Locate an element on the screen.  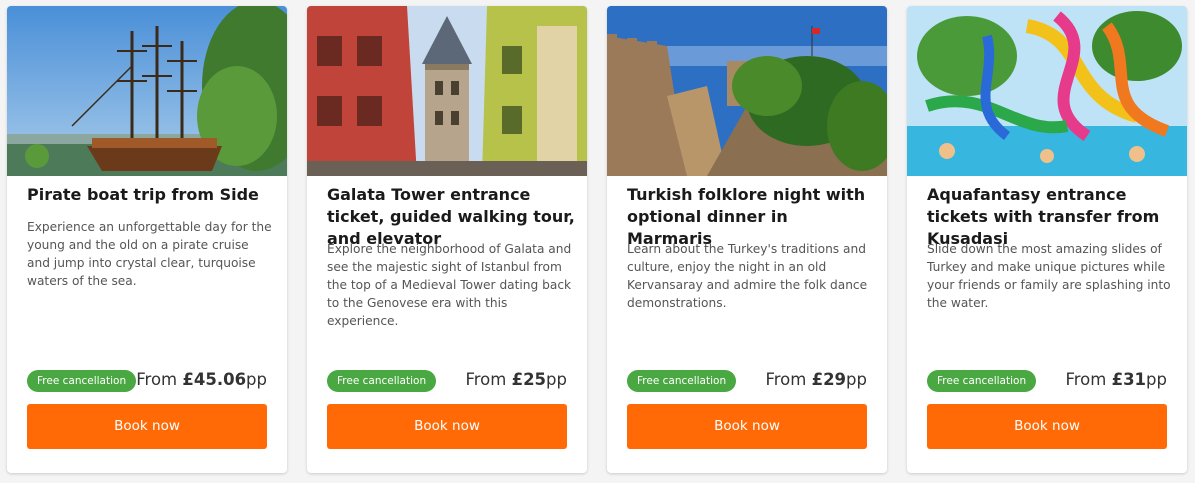
pirate-ship-image is located at coordinates (147, 91).